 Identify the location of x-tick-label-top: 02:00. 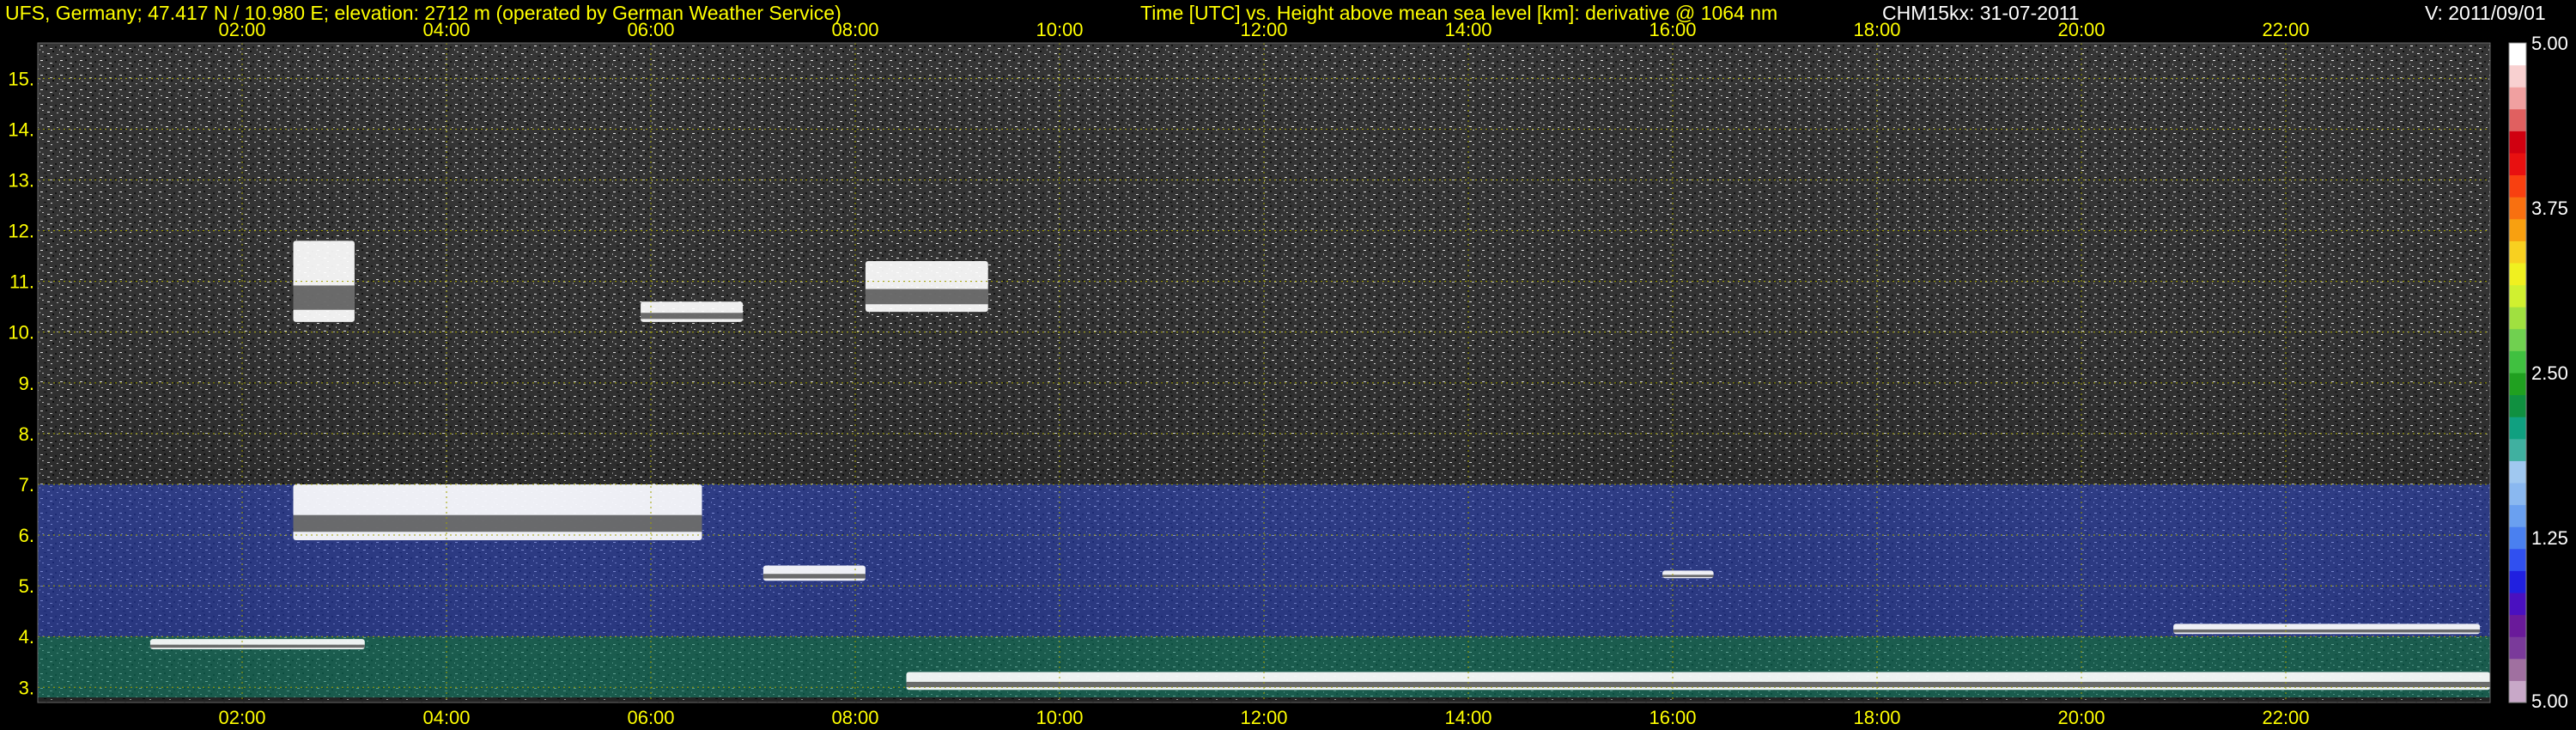
(241, 29).